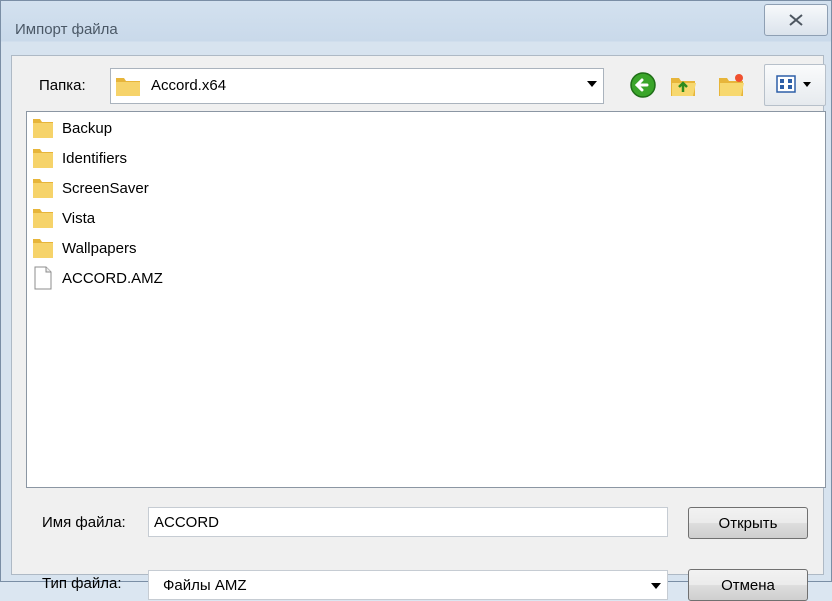 This screenshot has width=832, height=601. I want to click on file-name: ScreenSaver, so click(105, 188).